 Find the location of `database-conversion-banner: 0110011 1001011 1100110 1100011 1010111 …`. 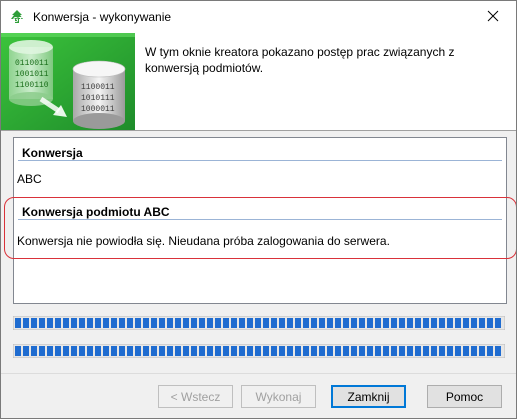

database-conversion-banner: 0110011 1001011 1100110 1100011 1010111 … is located at coordinates (68, 81).